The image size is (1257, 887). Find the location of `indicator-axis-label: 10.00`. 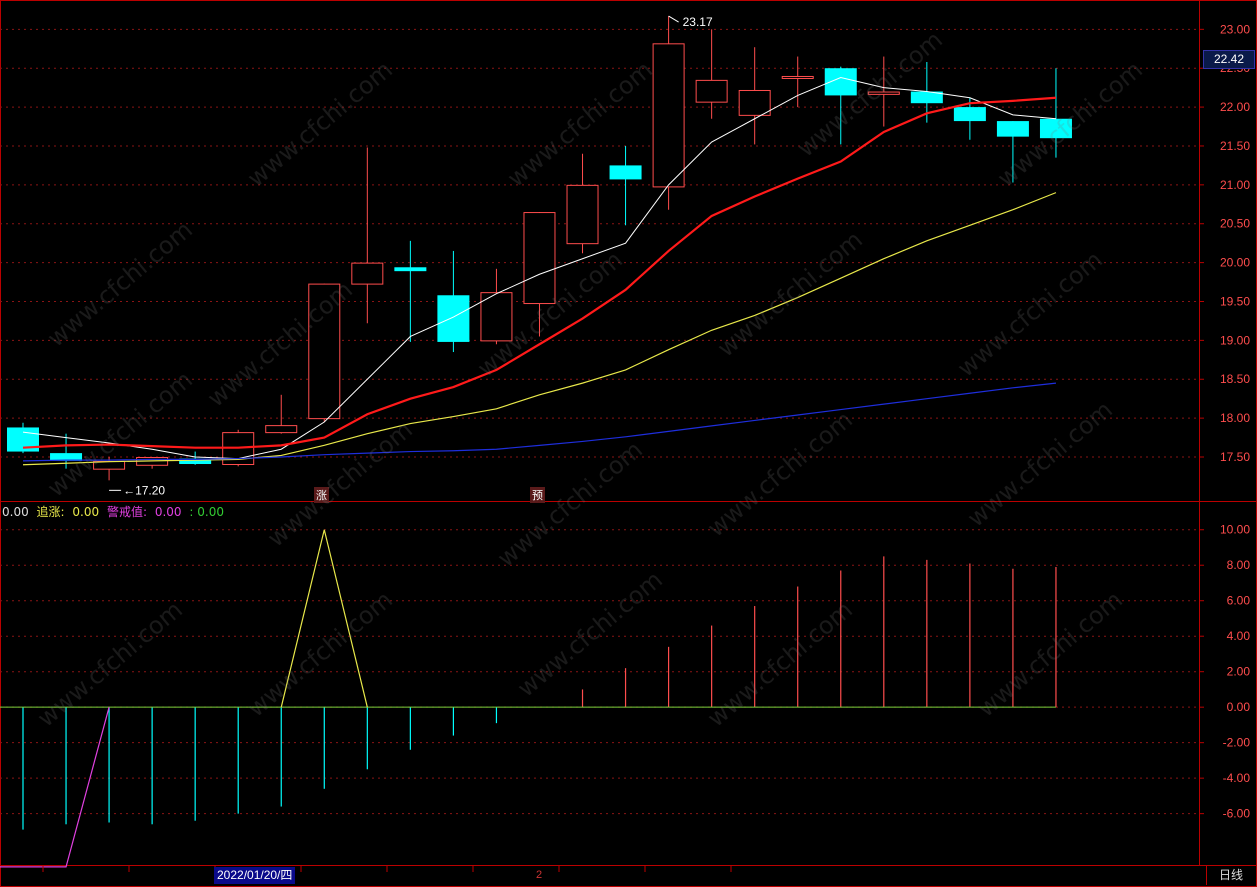

indicator-axis-label: 10.00 is located at coordinates (1235, 530).